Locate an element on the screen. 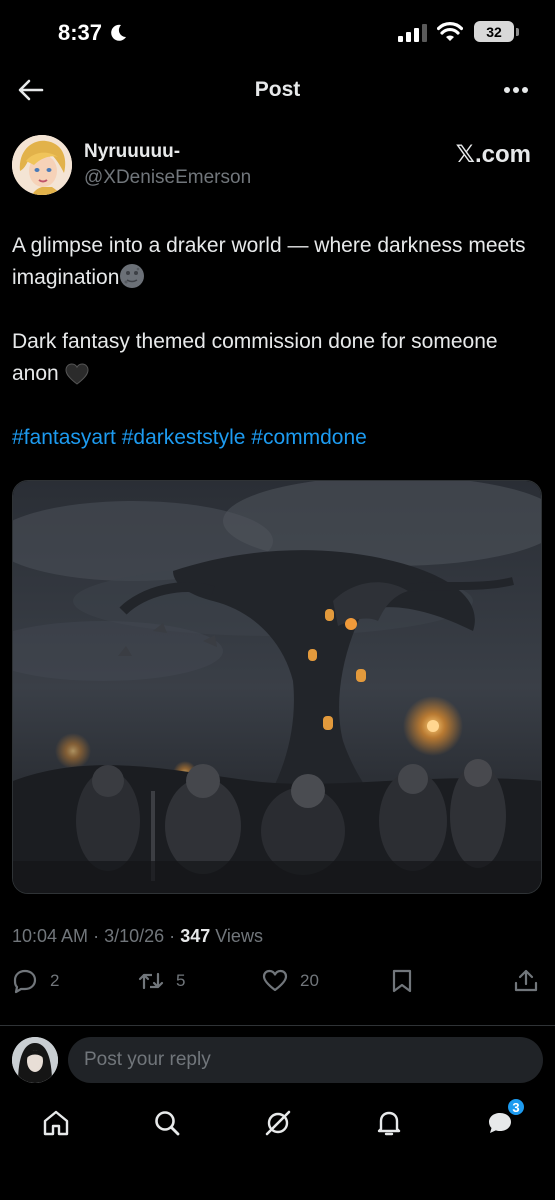 This screenshot has width=555, height=1200. bottom-tab-bar: 3 is located at coordinates (277, 1125).